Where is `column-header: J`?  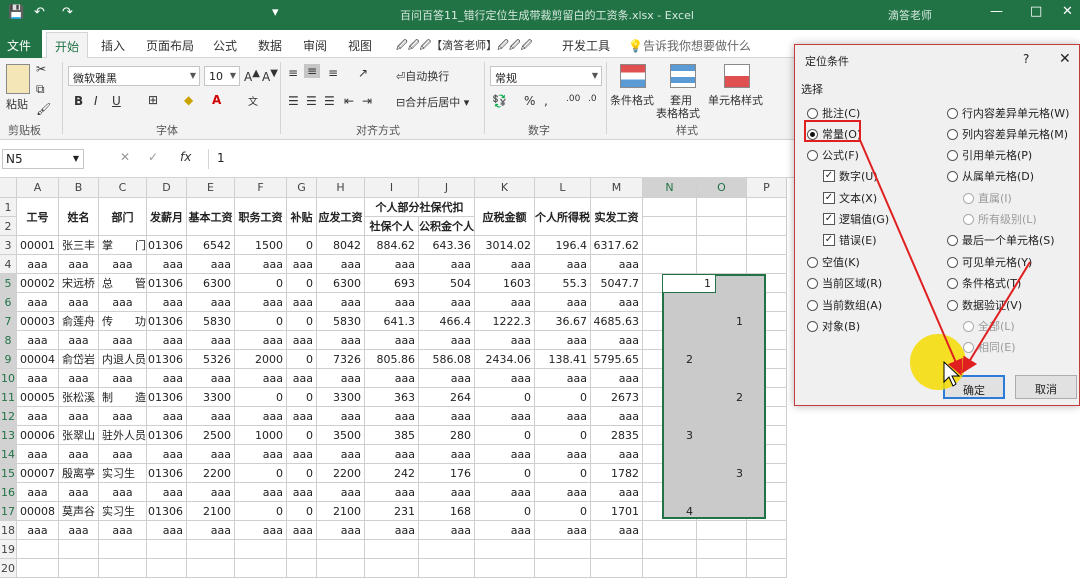
column-header: J is located at coordinates (447, 188).